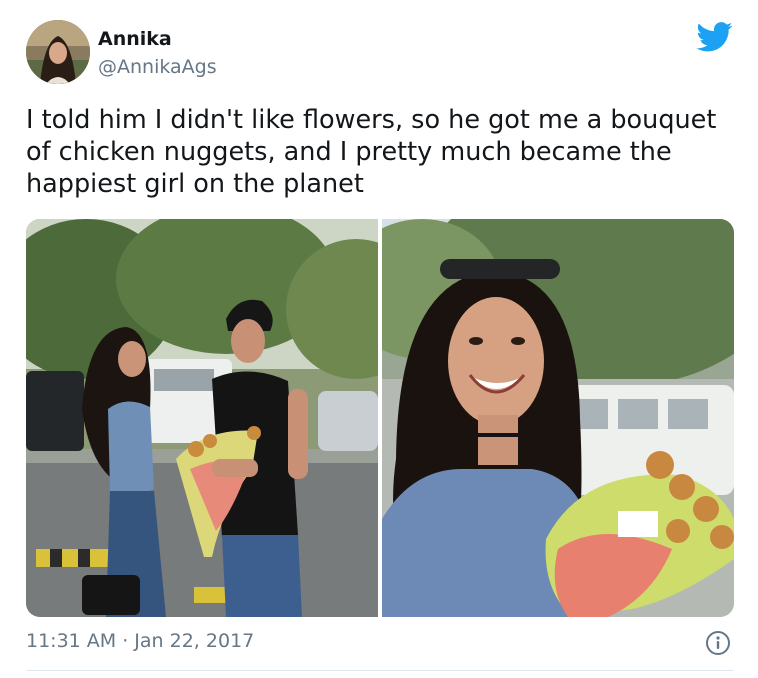 The height and width of the screenshot is (678, 758). I want to click on avatar, so click(58, 52).